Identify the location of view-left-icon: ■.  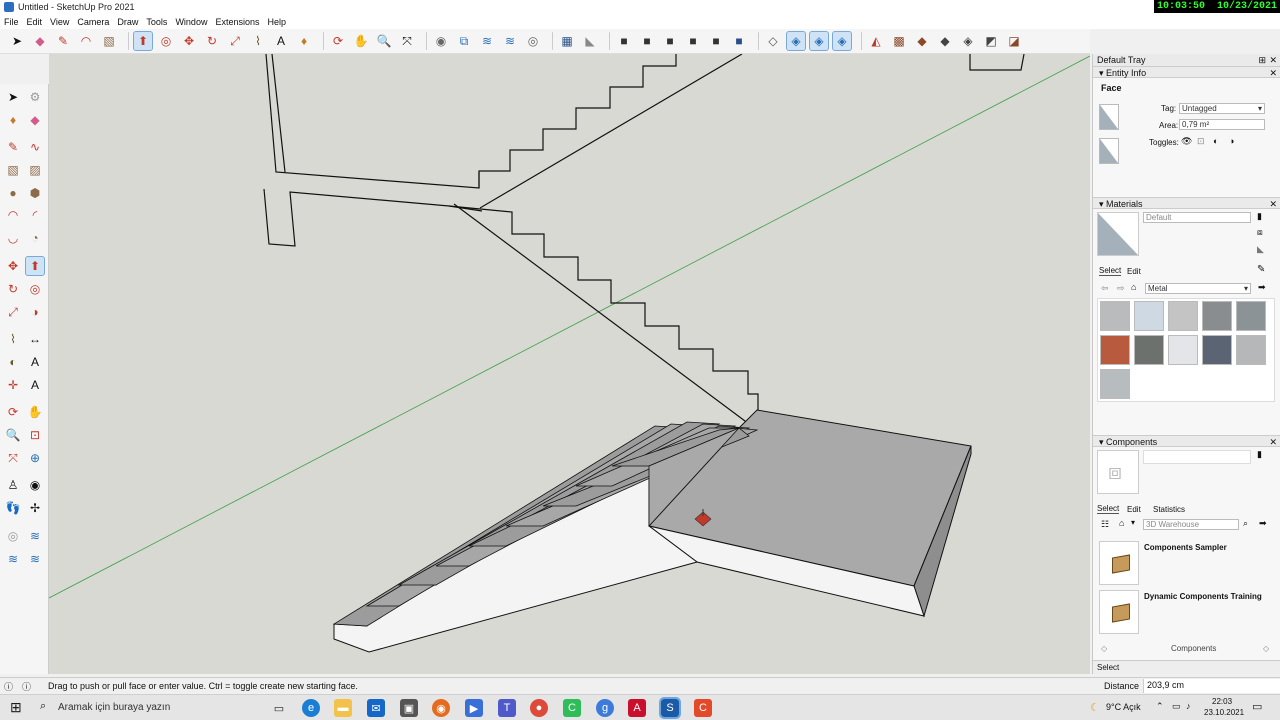
(739, 41).